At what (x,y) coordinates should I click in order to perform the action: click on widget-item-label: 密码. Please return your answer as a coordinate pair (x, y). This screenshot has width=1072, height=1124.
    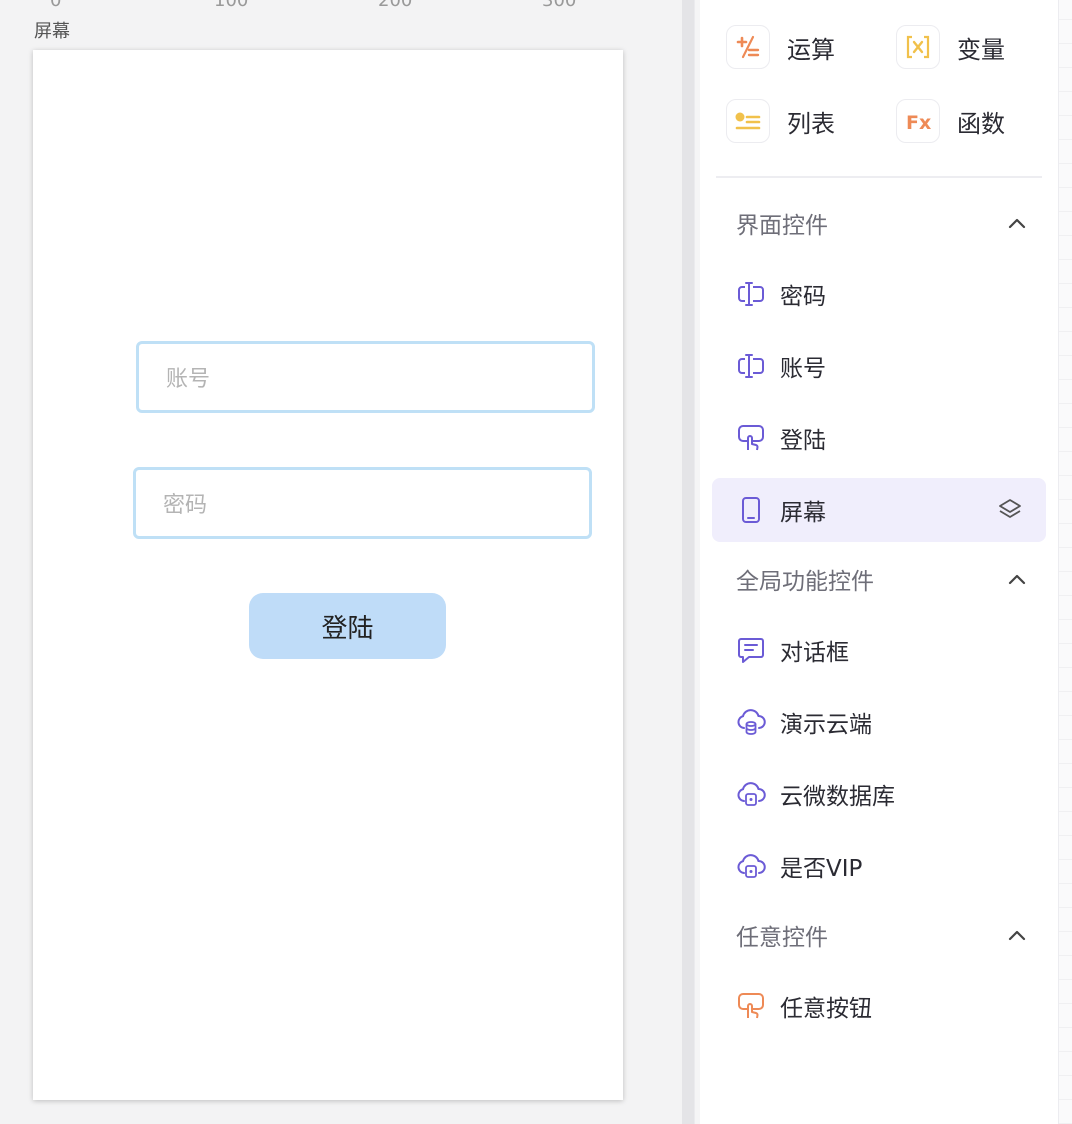
    Looking at the image, I should click on (803, 297).